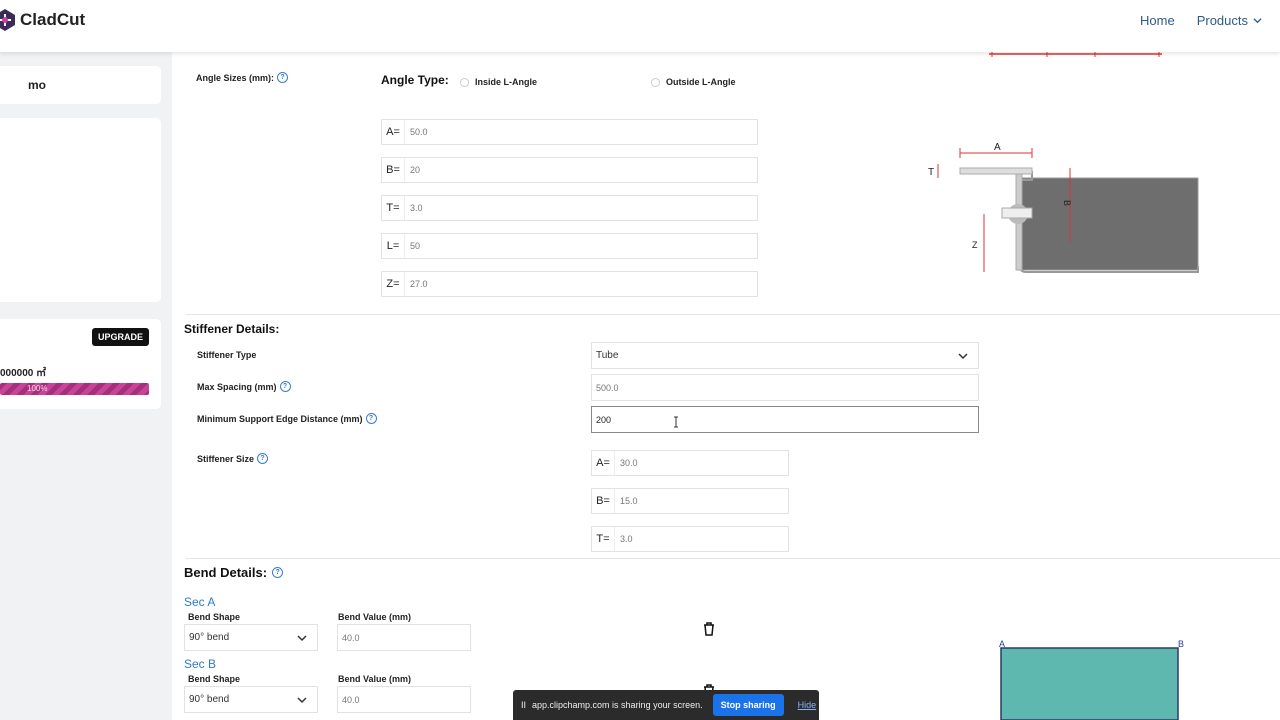 The height and width of the screenshot is (720, 1280). I want to click on stiffener-a-input, so click(701, 463).